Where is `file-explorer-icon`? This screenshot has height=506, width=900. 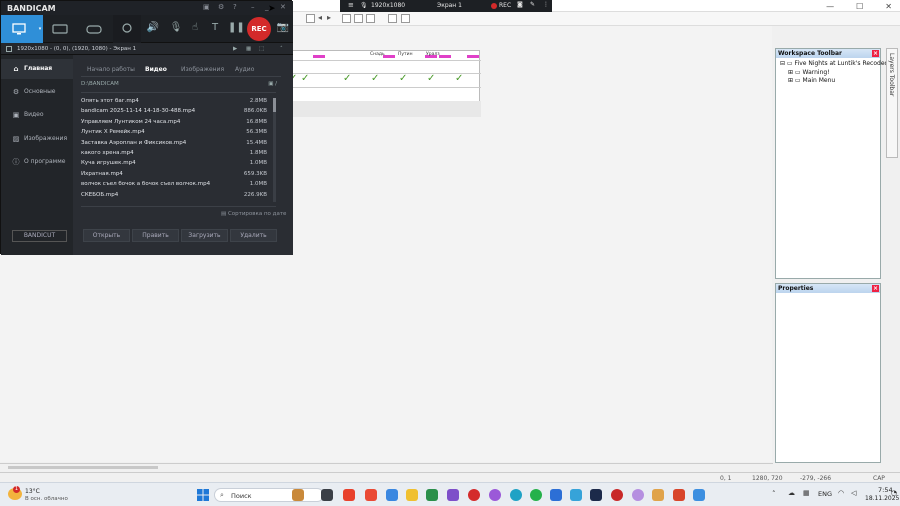 file-explorer-icon is located at coordinates (412, 495).